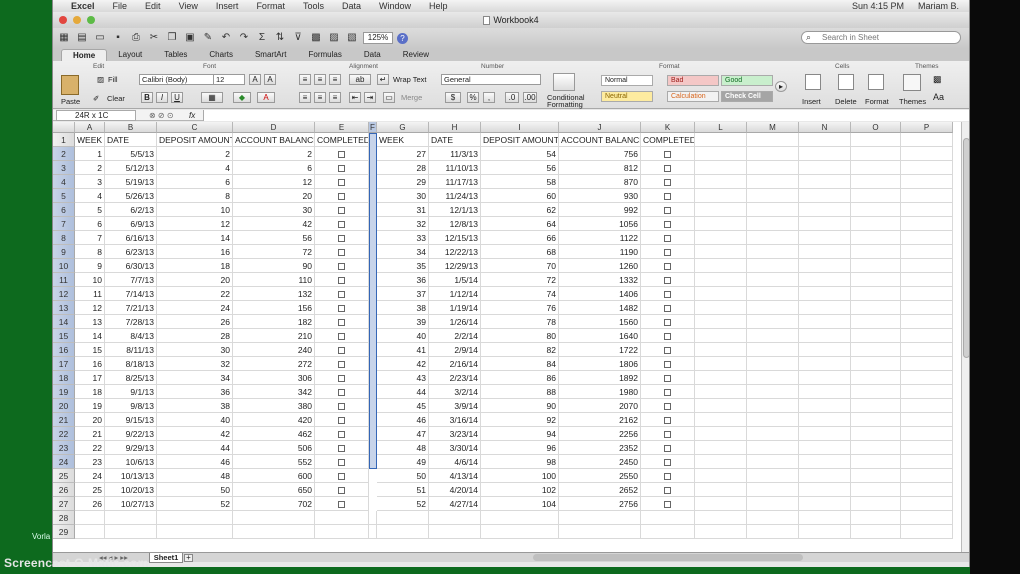  Describe the element at coordinates (520, 448) in the screenshot. I see `deposit-cell: 96` at that location.